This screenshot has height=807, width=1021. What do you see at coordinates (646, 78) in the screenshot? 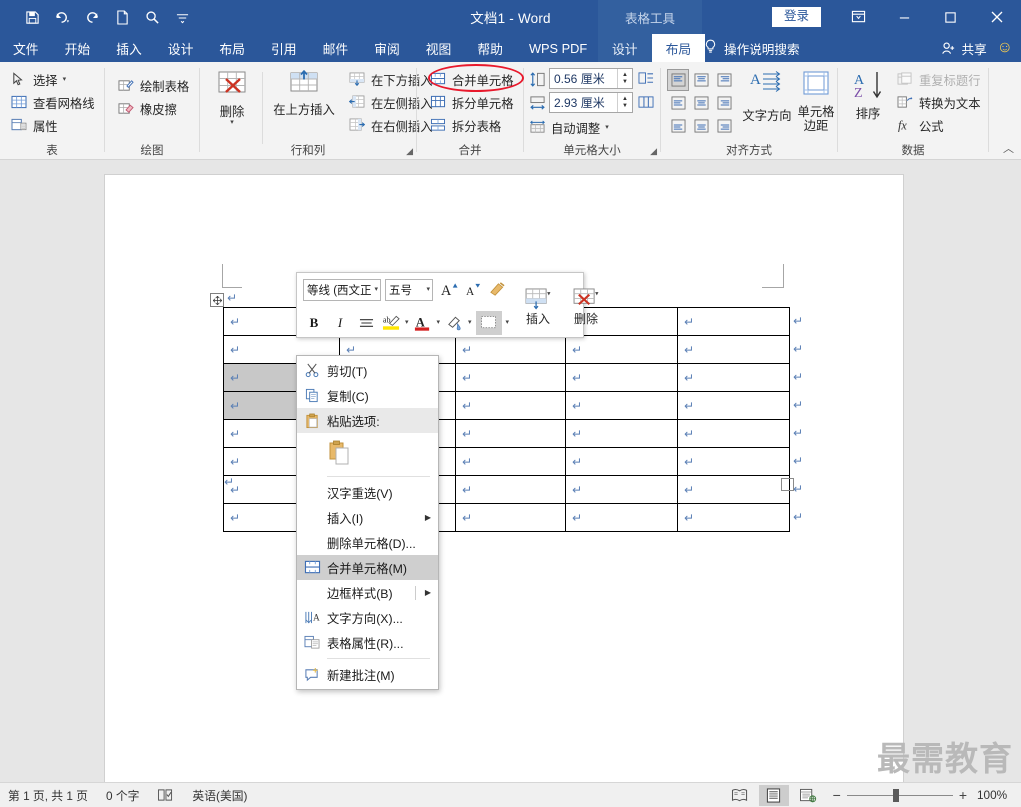
I see `distribute-rows-icon` at bounding box center [646, 78].